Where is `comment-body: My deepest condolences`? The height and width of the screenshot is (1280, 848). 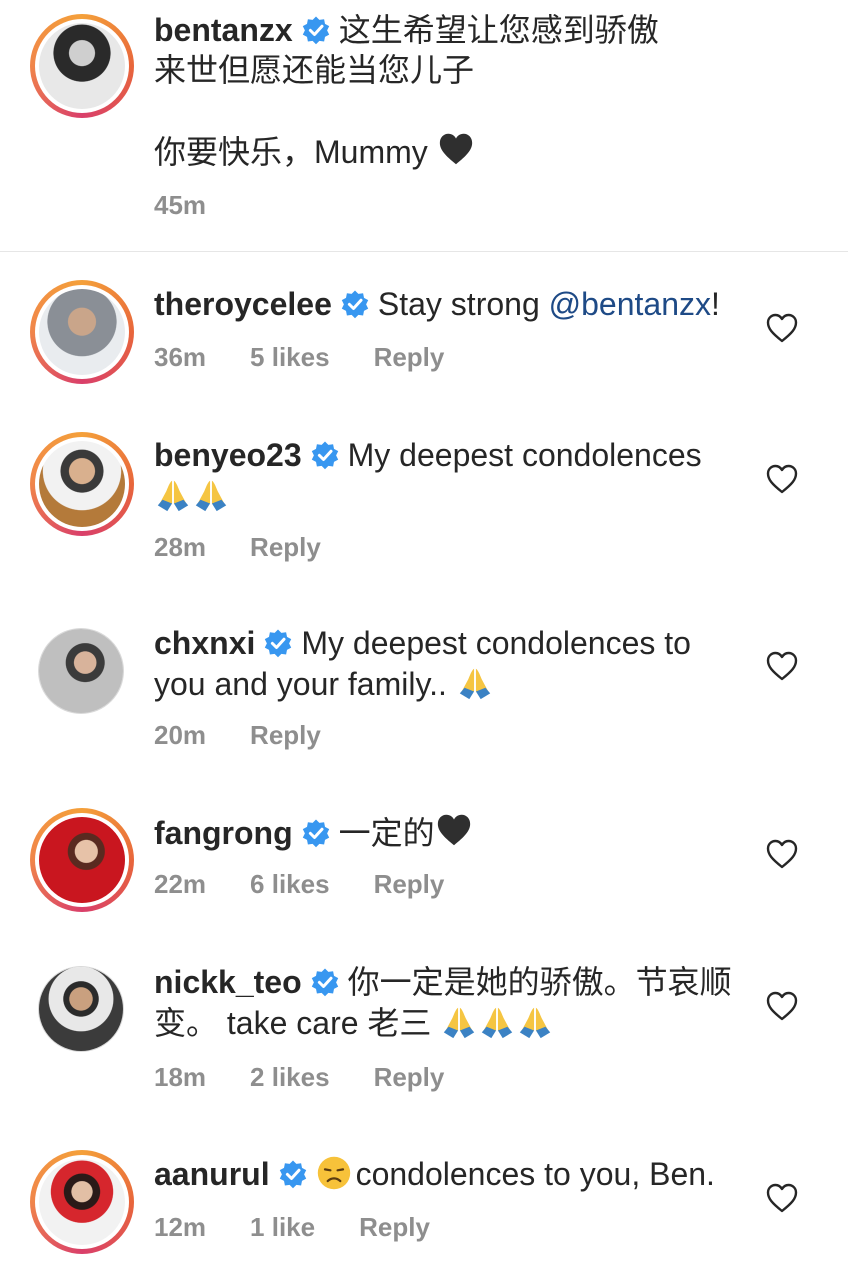
comment-body: My deepest condolences is located at coordinates (524, 455).